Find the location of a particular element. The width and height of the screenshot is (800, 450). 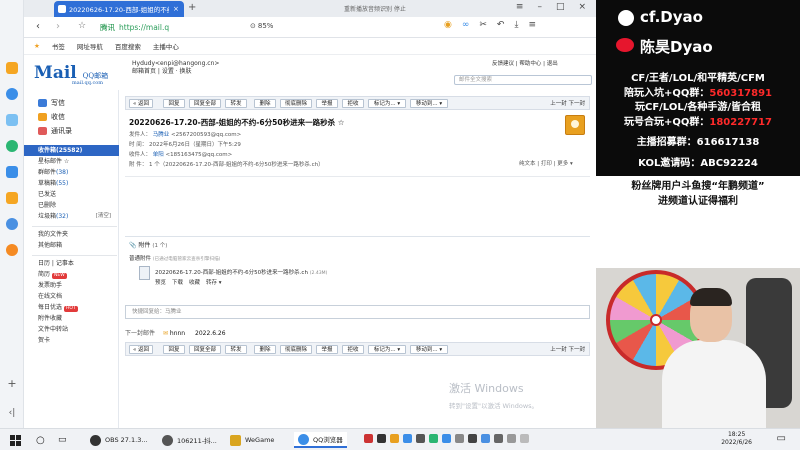

empty-spam-link: [清空] is located at coordinates (103, 216).